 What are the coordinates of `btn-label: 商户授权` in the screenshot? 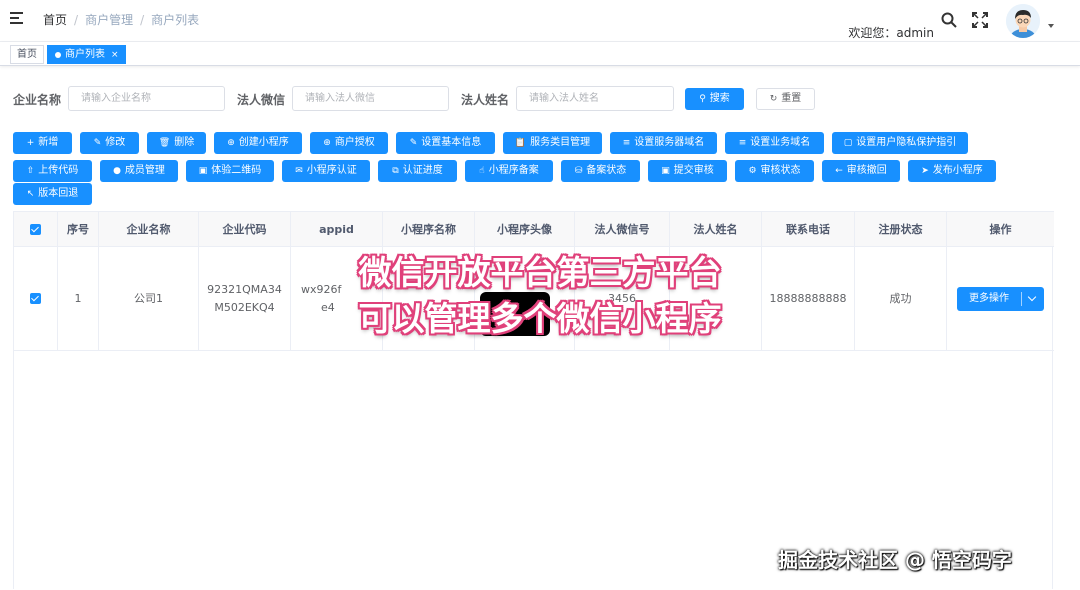 It's located at (354, 142).